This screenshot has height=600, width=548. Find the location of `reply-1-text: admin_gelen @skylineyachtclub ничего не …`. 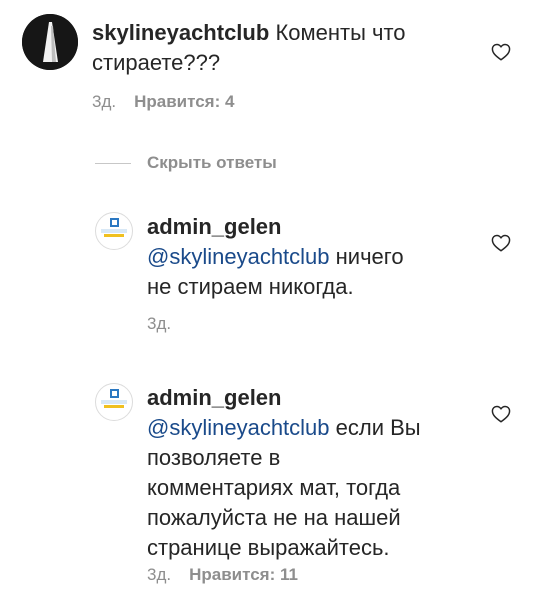

reply-1-text: admin_gelen @skylineyachtclub ничего не … is located at coordinates (312, 257).